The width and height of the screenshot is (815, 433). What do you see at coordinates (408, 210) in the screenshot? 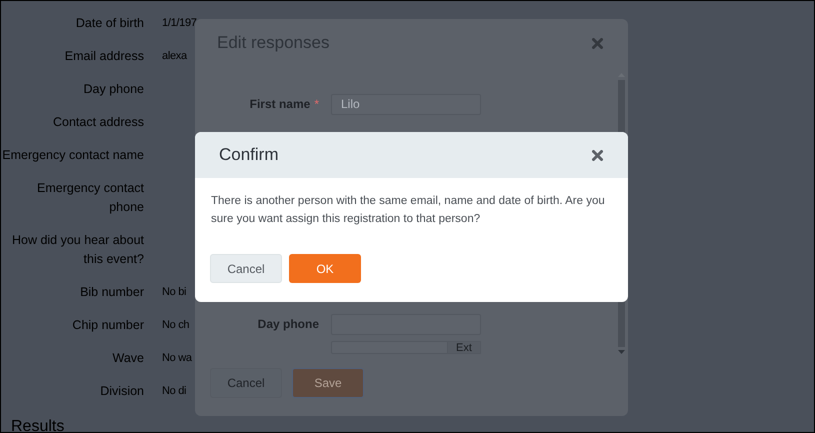
I see `confirm-message: There is another person with the same email, name and date of birth. Are you sure you want assign this registration to that person?` at bounding box center [408, 210].